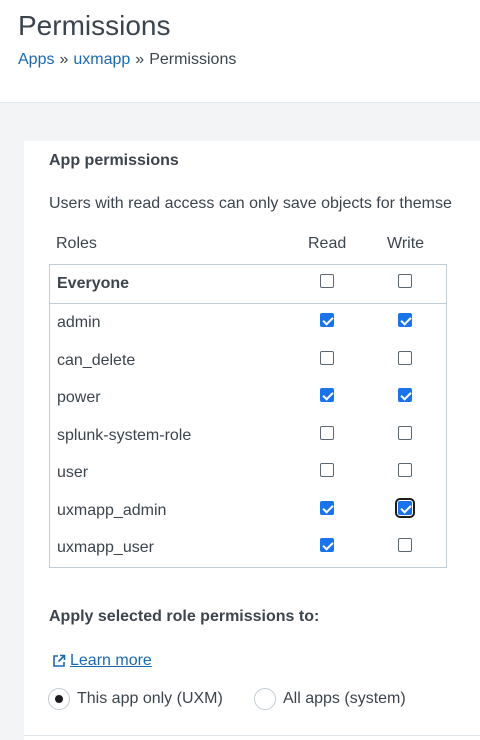 This screenshot has width=480, height=740. What do you see at coordinates (96, 360) in the screenshot?
I see `role-name: can_delete` at bounding box center [96, 360].